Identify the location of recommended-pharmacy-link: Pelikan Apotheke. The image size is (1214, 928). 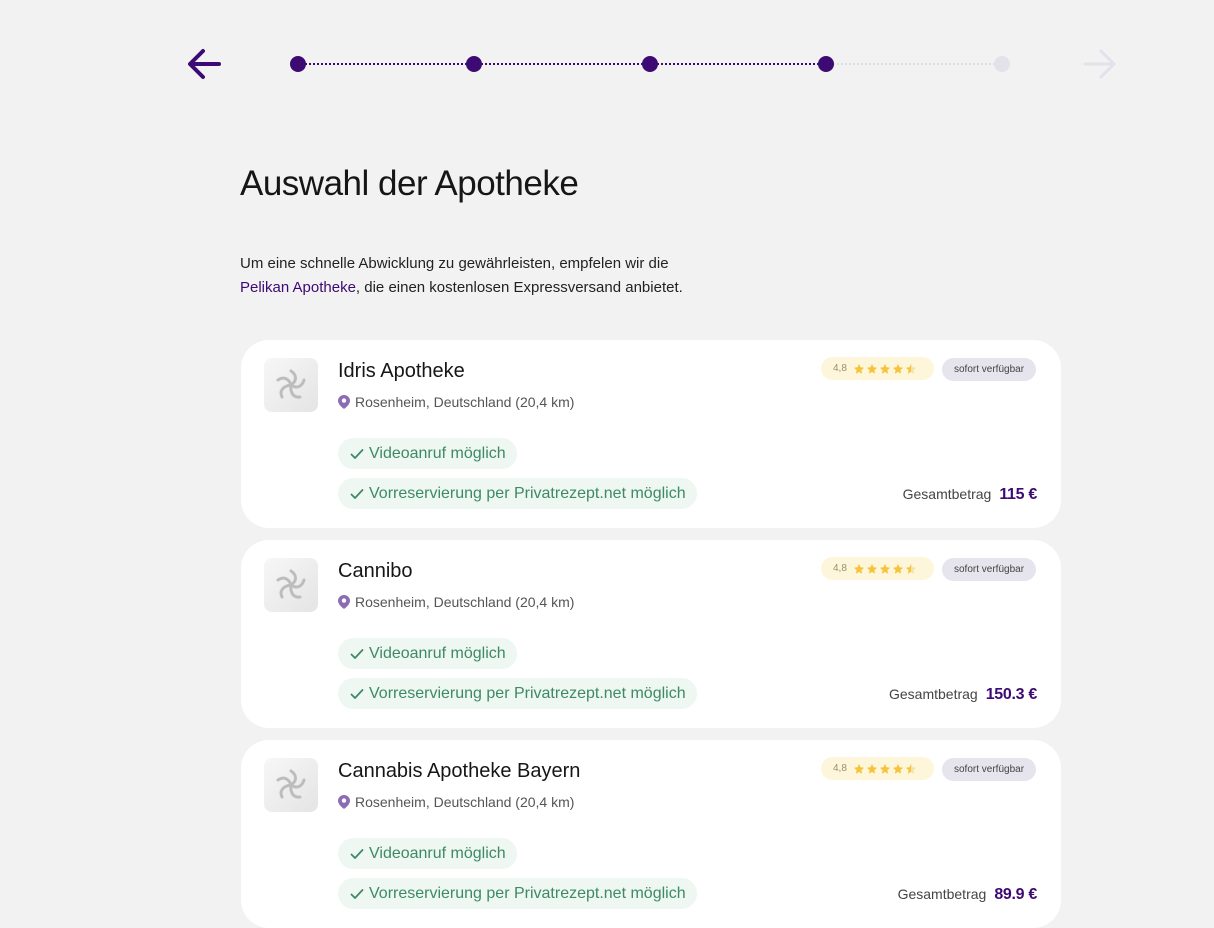
(298, 287).